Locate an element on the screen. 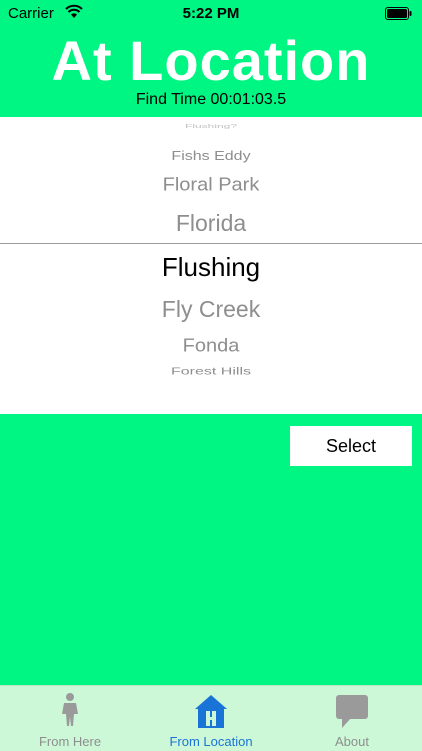 The width and height of the screenshot is (422, 751). picker-row: Floral Park is located at coordinates (211, 185).